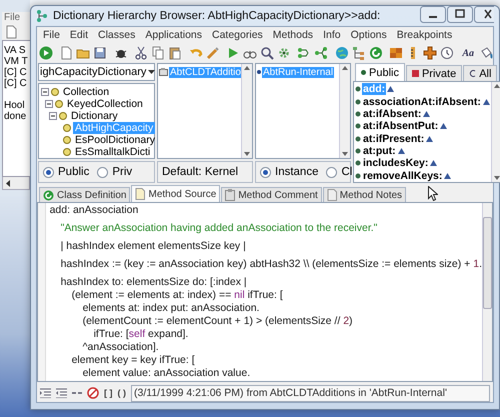 Image resolution: width=500 pixels, height=417 pixels. Describe the element at coordinates (94, 116) in the screenshot. I see `tree-item: Dictionary` at that location.